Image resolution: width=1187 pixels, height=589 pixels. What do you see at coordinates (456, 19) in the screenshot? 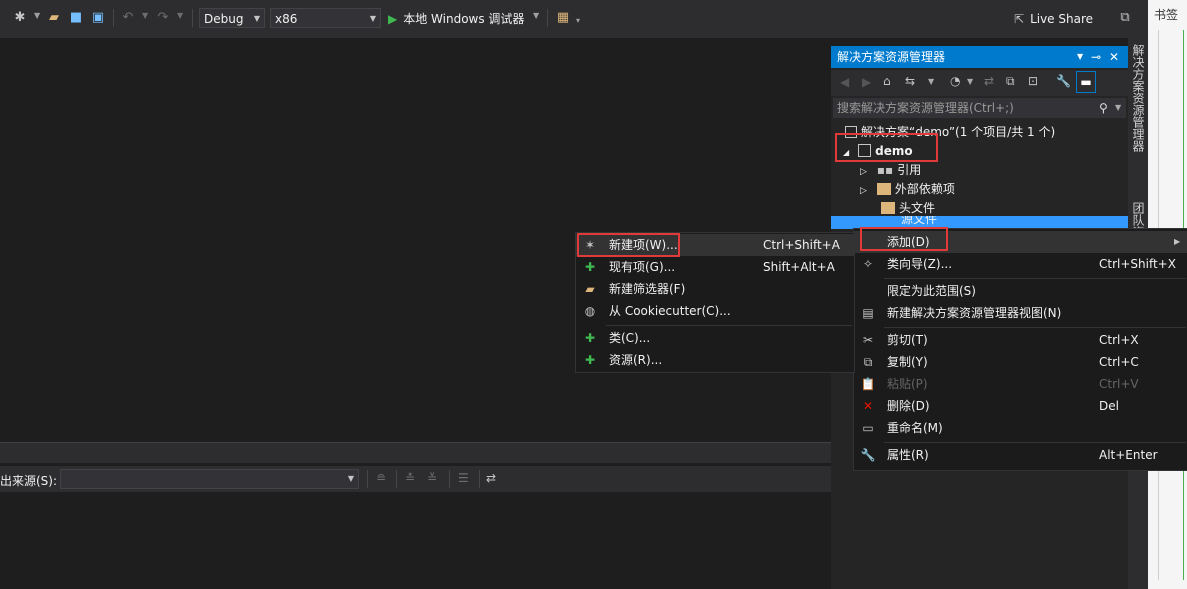
I see `start-debugger-button: ▶ 本地 Windows 调试器` at bounding box center [456, 19].